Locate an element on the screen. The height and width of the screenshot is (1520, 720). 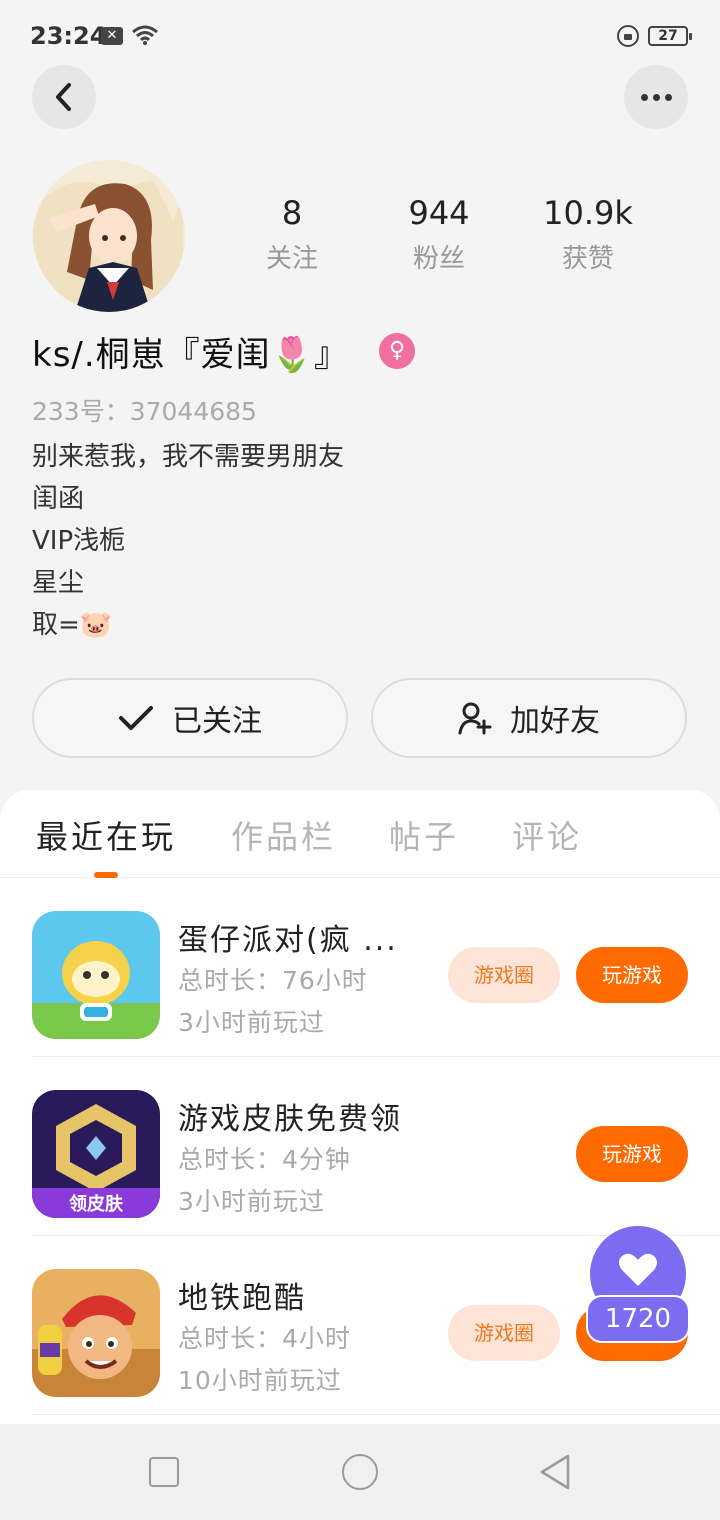
more-options-button is located at coordinates (656, 97).